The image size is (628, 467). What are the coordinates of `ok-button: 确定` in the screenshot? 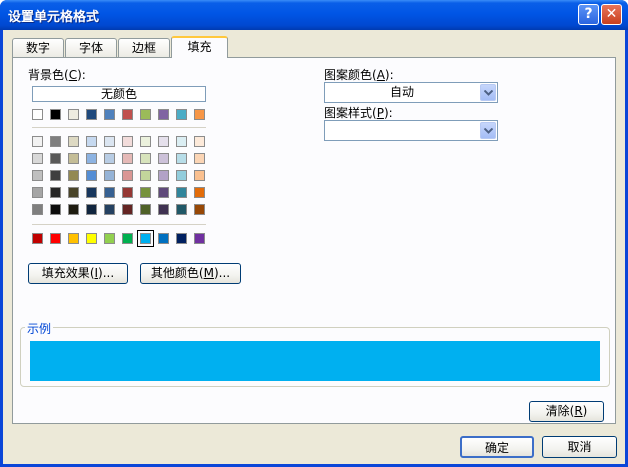 It's located at (497, 447).